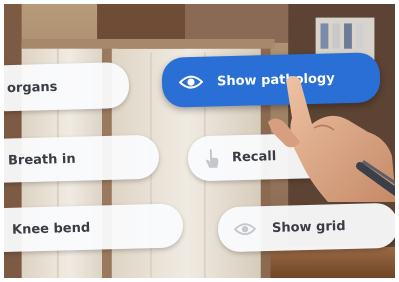 The height and width of the screenshot is (282, 399). Describe the element at coordinates (32, 87) in the screenshot. I see `organs-label: organs` at that location.